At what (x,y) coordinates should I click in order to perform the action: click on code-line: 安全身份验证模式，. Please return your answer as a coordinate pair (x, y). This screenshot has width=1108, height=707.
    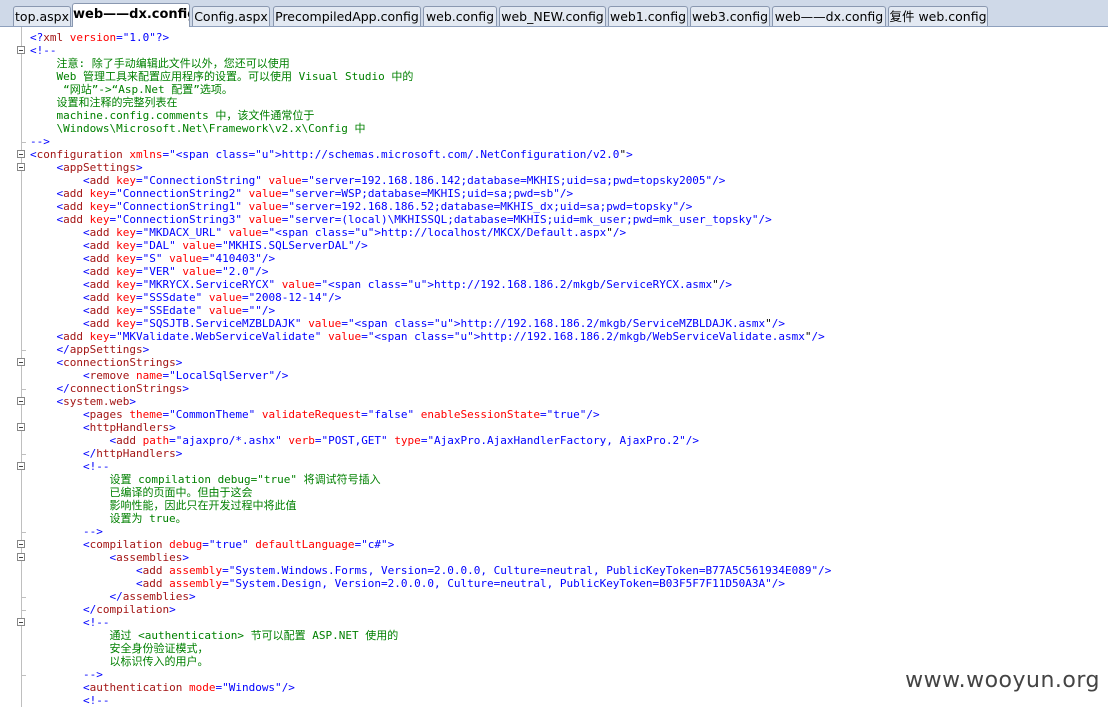
    Looking at the image, I should click on (119, 648).